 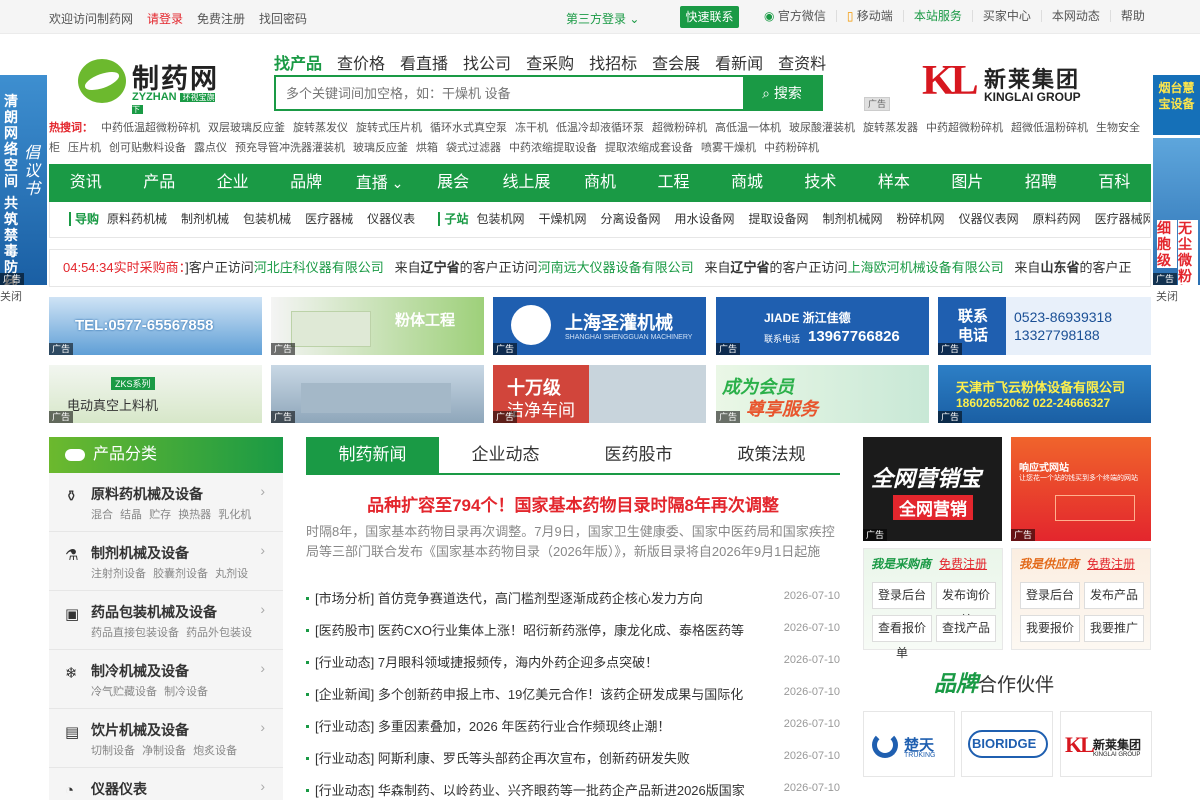 I want to click on hot-word-link: 低温冷却液循环泵, so click(x=600, y=128).